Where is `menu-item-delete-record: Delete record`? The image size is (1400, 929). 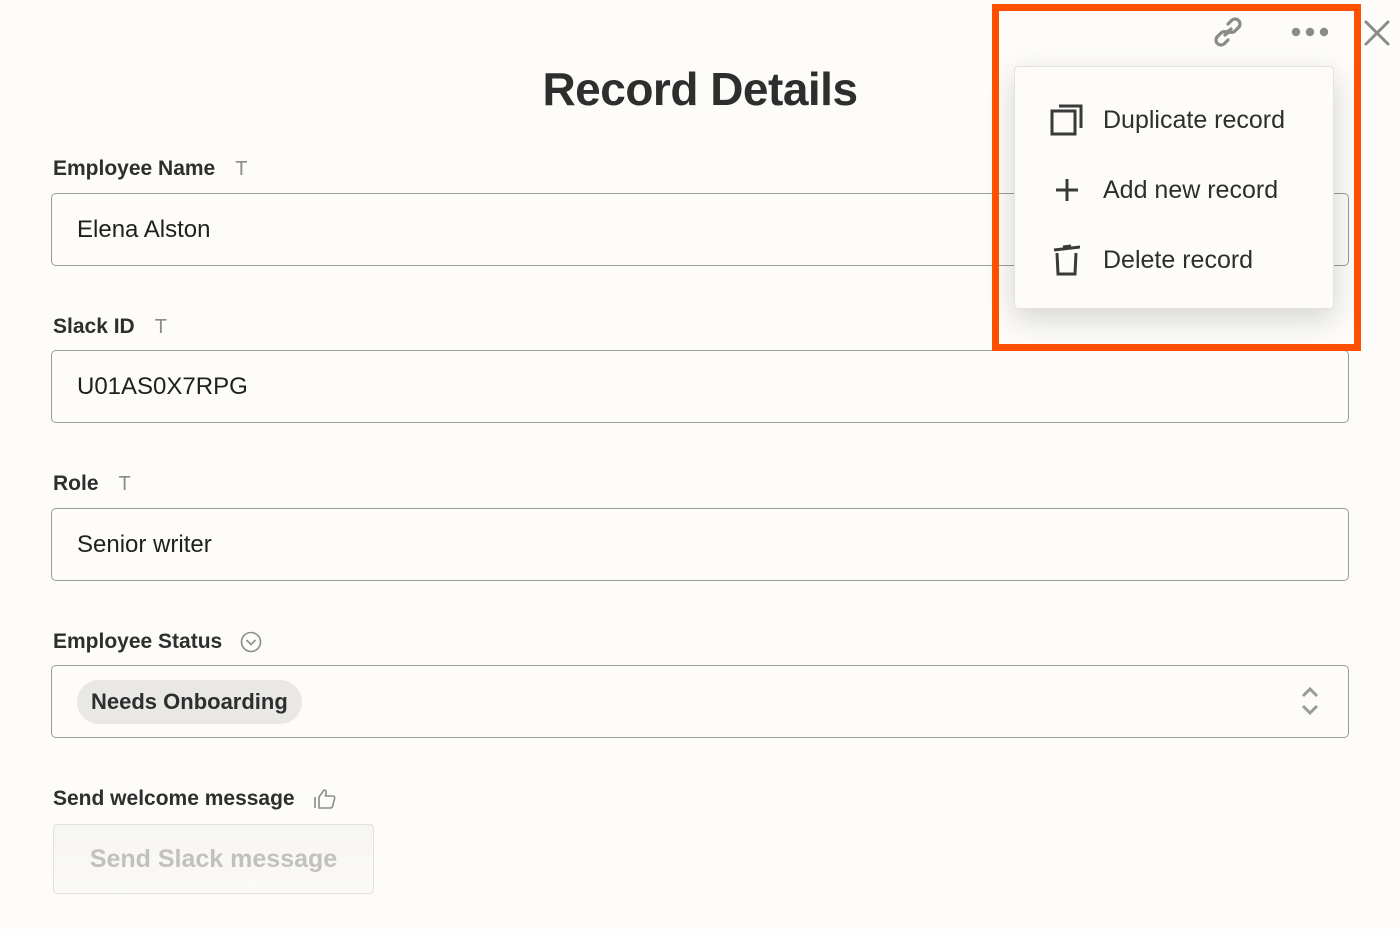 menu-item-delete-record: Delete record is located at coordinates (1174, 260).